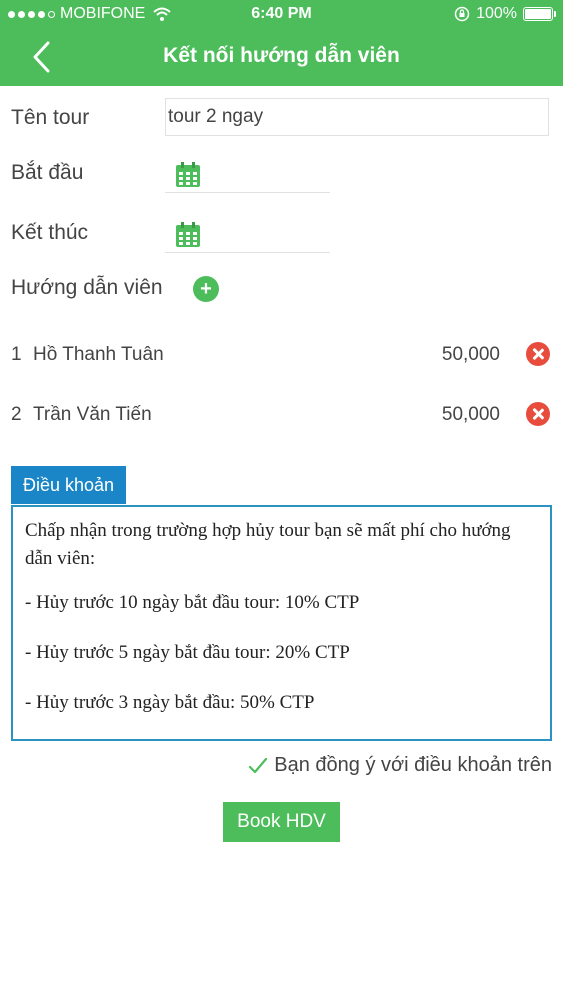  Describe the element at coordinates (87, 287) in the screenshot. I see `guides-label: Hướng dẫn viên` at that location.